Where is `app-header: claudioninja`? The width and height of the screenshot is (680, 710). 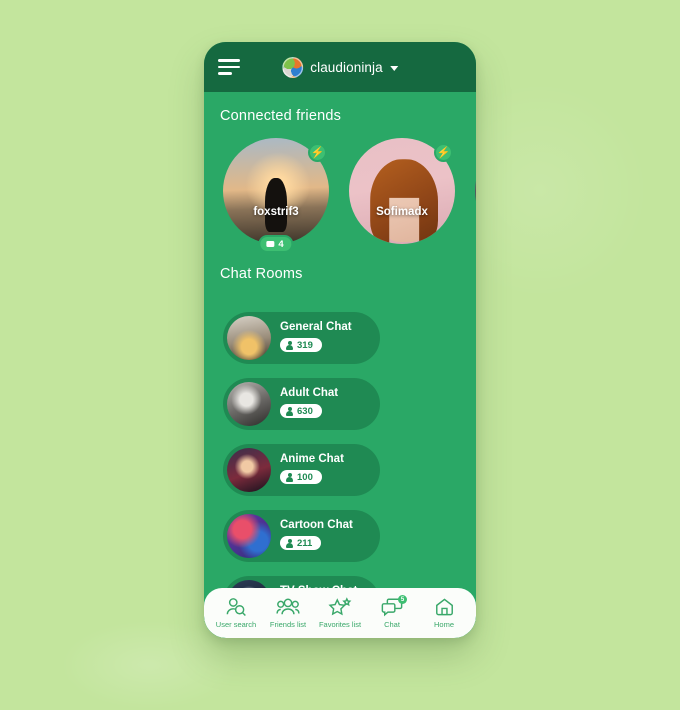
app-header: claudioninja is located at coordinates (340, 67).